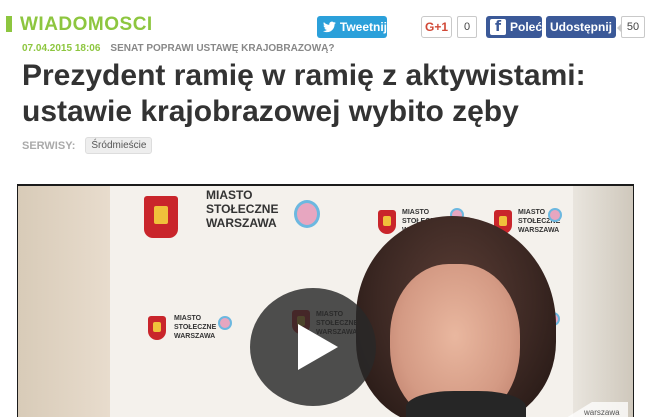 Image resolution: width=663 pixels, height=417 pixels. Describe the element at coordinates (603, 301) in the screenshot. I see `video-background-door` at that location.